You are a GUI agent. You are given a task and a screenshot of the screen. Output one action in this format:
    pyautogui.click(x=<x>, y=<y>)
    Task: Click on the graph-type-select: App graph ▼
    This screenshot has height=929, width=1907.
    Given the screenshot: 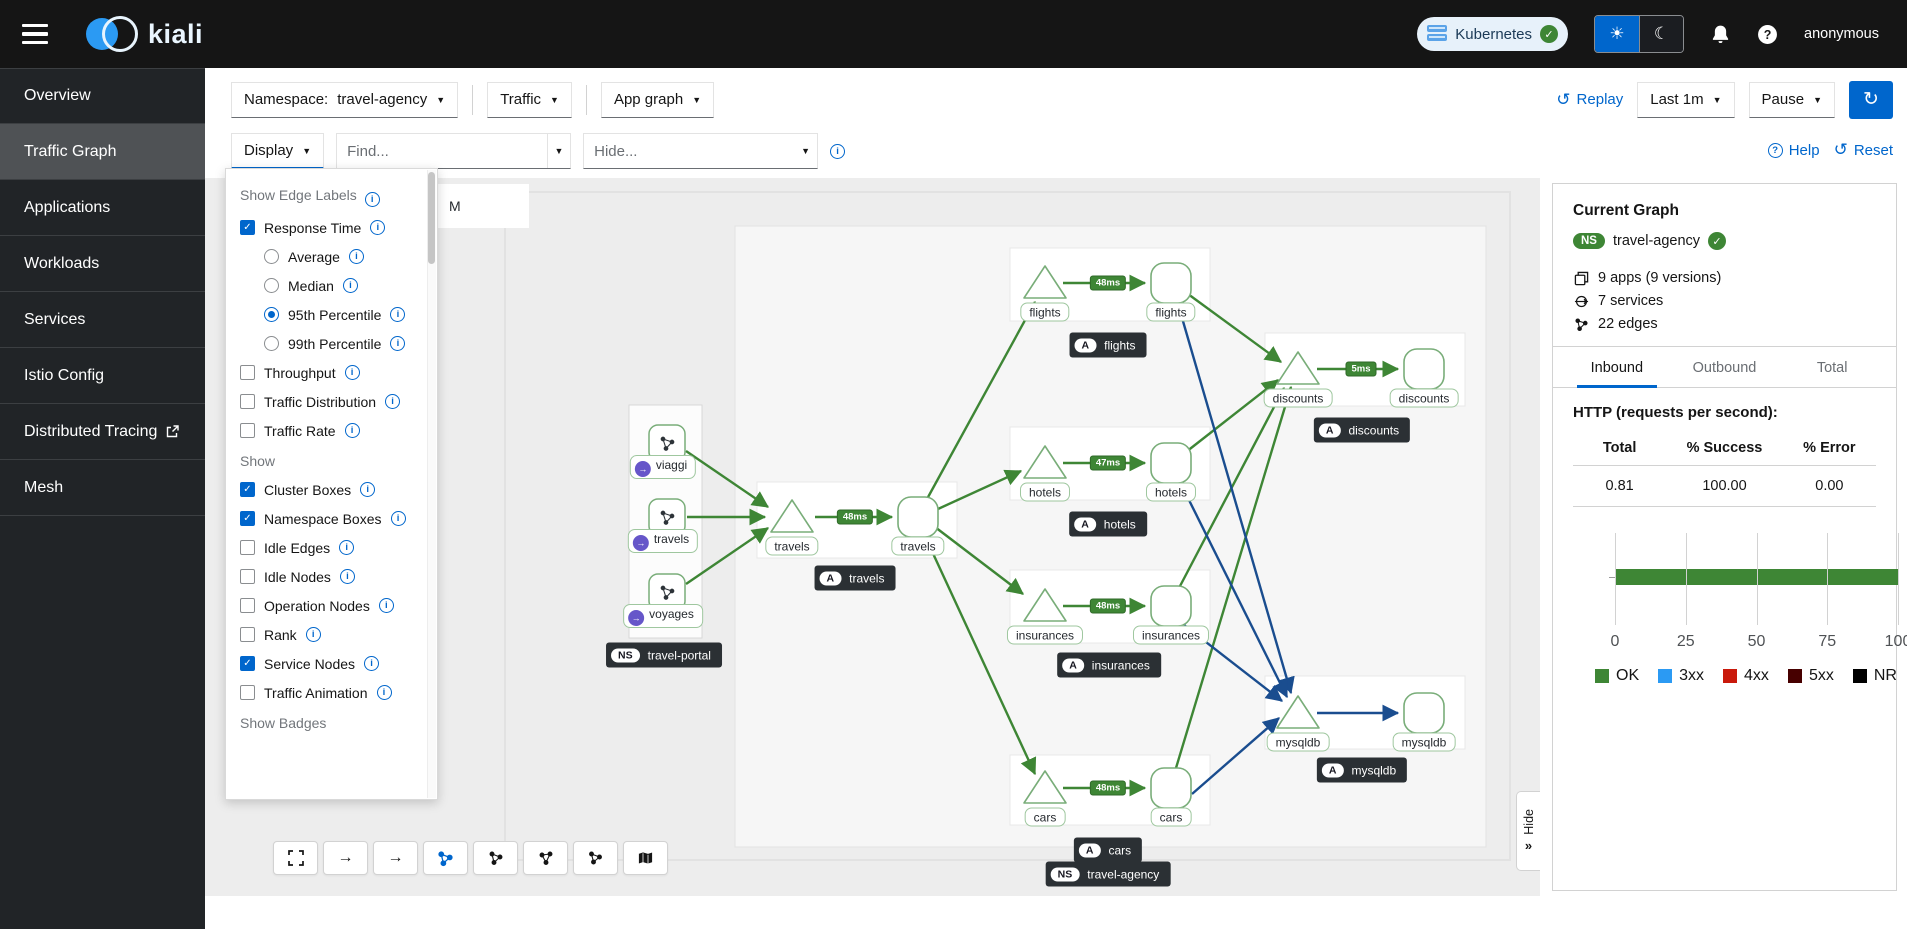 What is the action you would take?
    pyautogui.click(x=657, y=99)
    